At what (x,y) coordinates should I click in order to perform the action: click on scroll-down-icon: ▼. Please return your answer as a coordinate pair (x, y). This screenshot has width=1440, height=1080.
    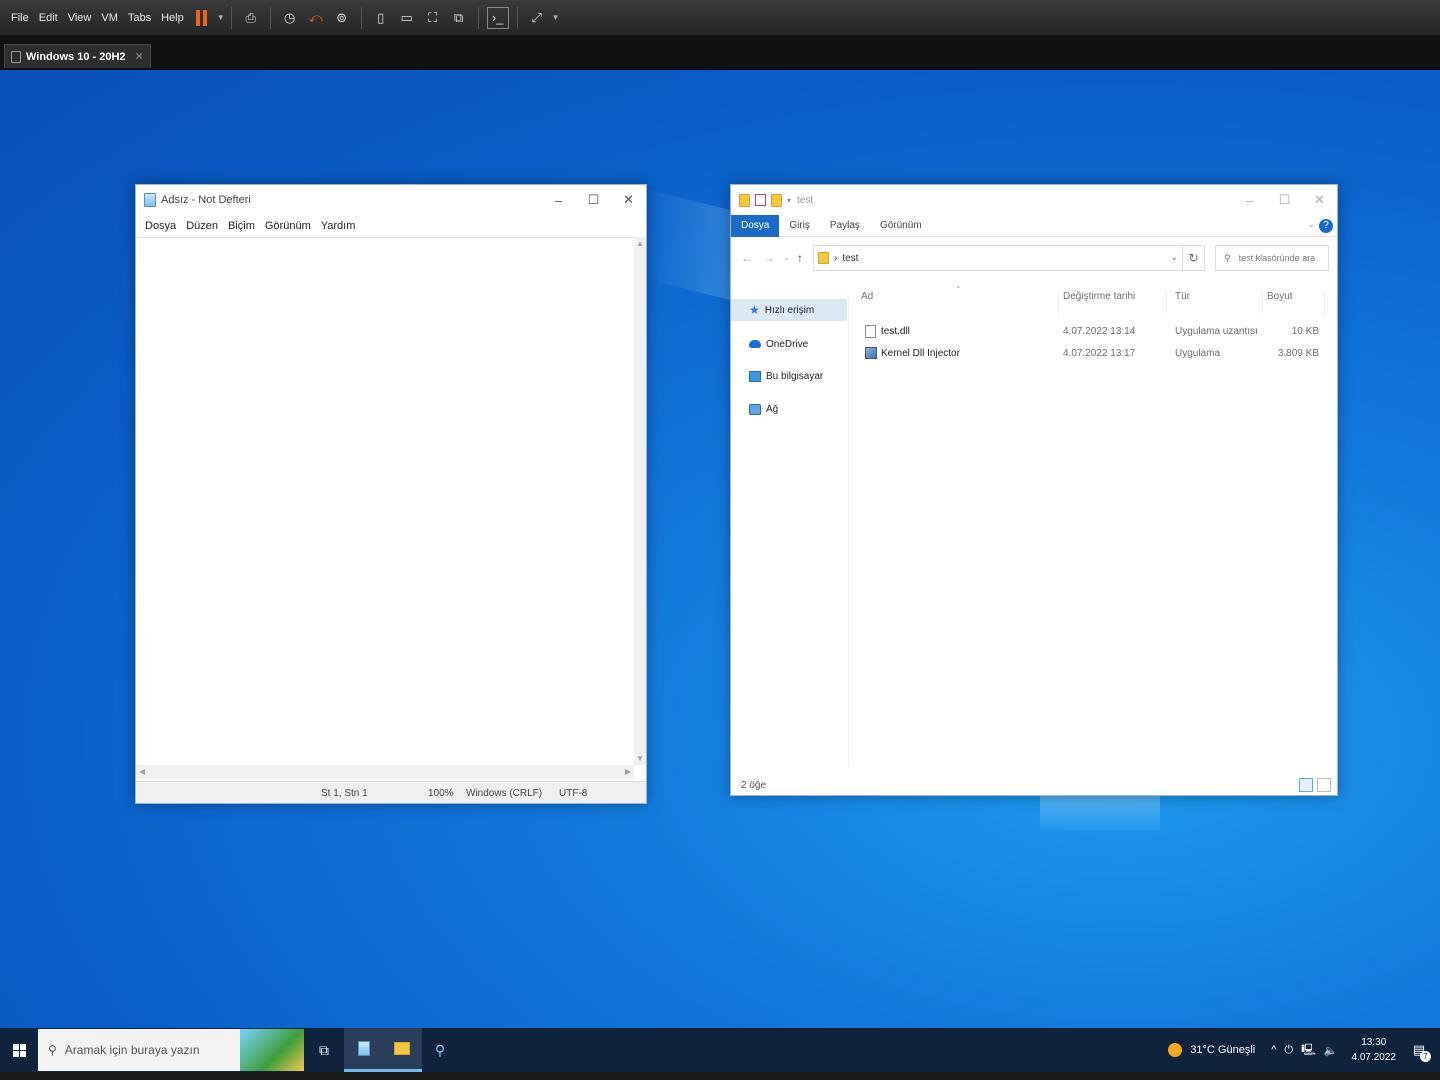
    Looking at the image, I should click on (640, 758).